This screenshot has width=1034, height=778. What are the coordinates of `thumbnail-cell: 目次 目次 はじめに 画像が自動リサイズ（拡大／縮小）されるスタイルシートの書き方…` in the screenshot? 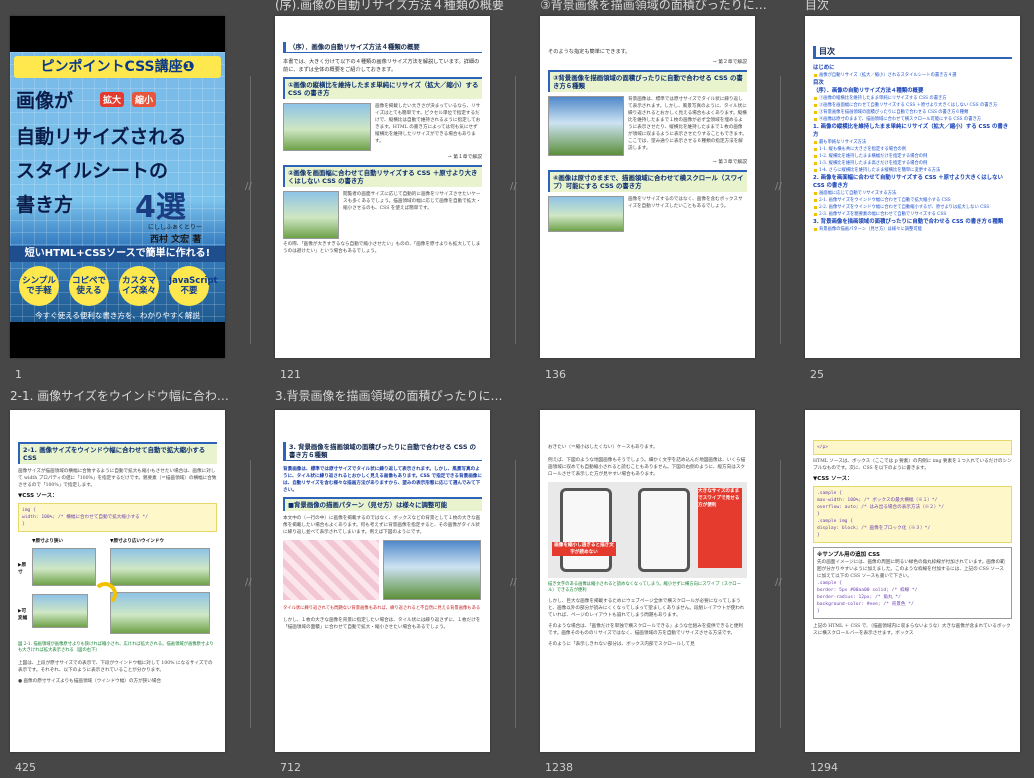 It's located at (914, 194).